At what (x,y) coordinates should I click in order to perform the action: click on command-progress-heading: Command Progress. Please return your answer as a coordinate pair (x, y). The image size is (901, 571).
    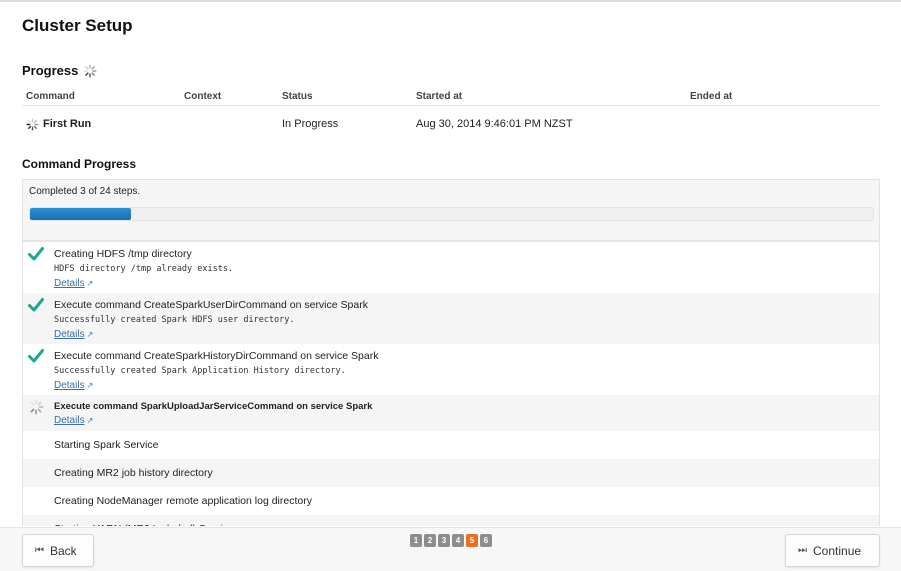
    Looking at the image, I should click on (79, 164).